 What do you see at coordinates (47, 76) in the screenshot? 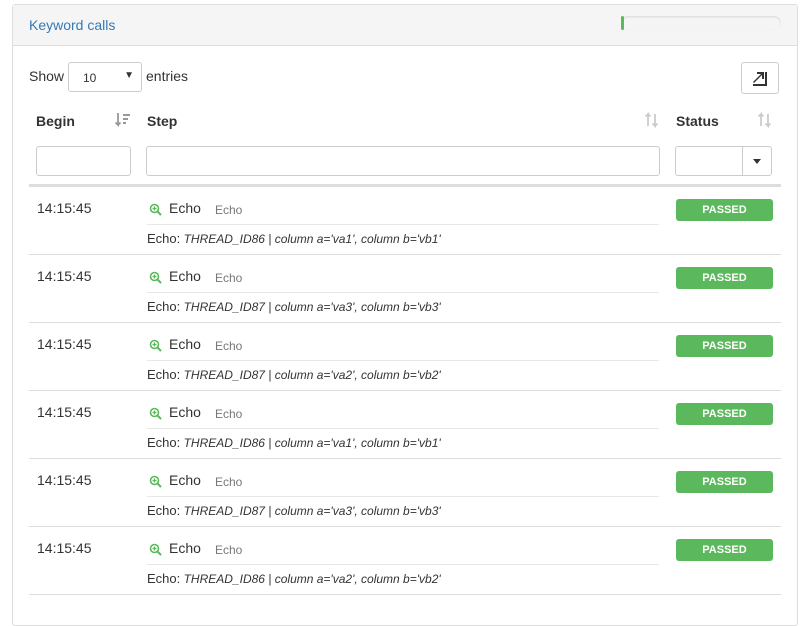
I see `show-label: Show` at bounding box center [47, 76].